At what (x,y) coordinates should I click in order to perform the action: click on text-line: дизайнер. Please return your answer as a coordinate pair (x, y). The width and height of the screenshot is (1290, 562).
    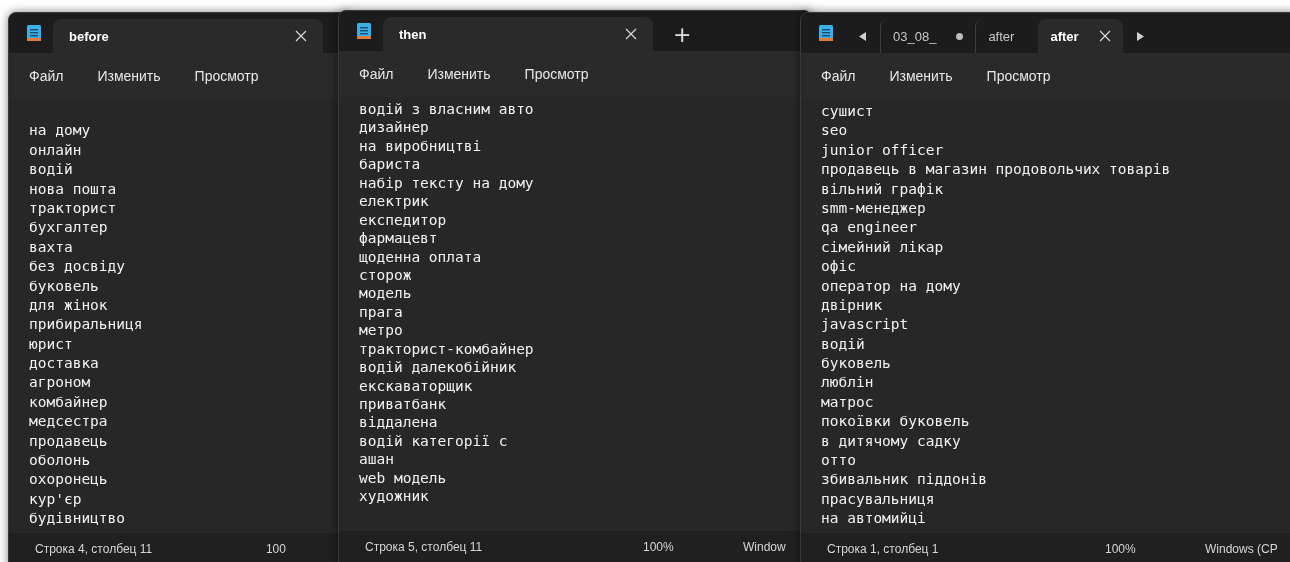
    Looking at the image, I should click on (394, 127).